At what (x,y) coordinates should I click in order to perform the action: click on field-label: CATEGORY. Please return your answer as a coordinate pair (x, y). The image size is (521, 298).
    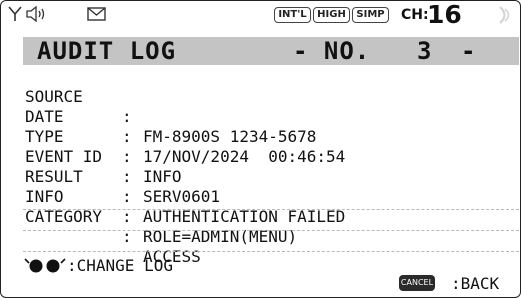
    Looking at the image, I should click on (64, 216).